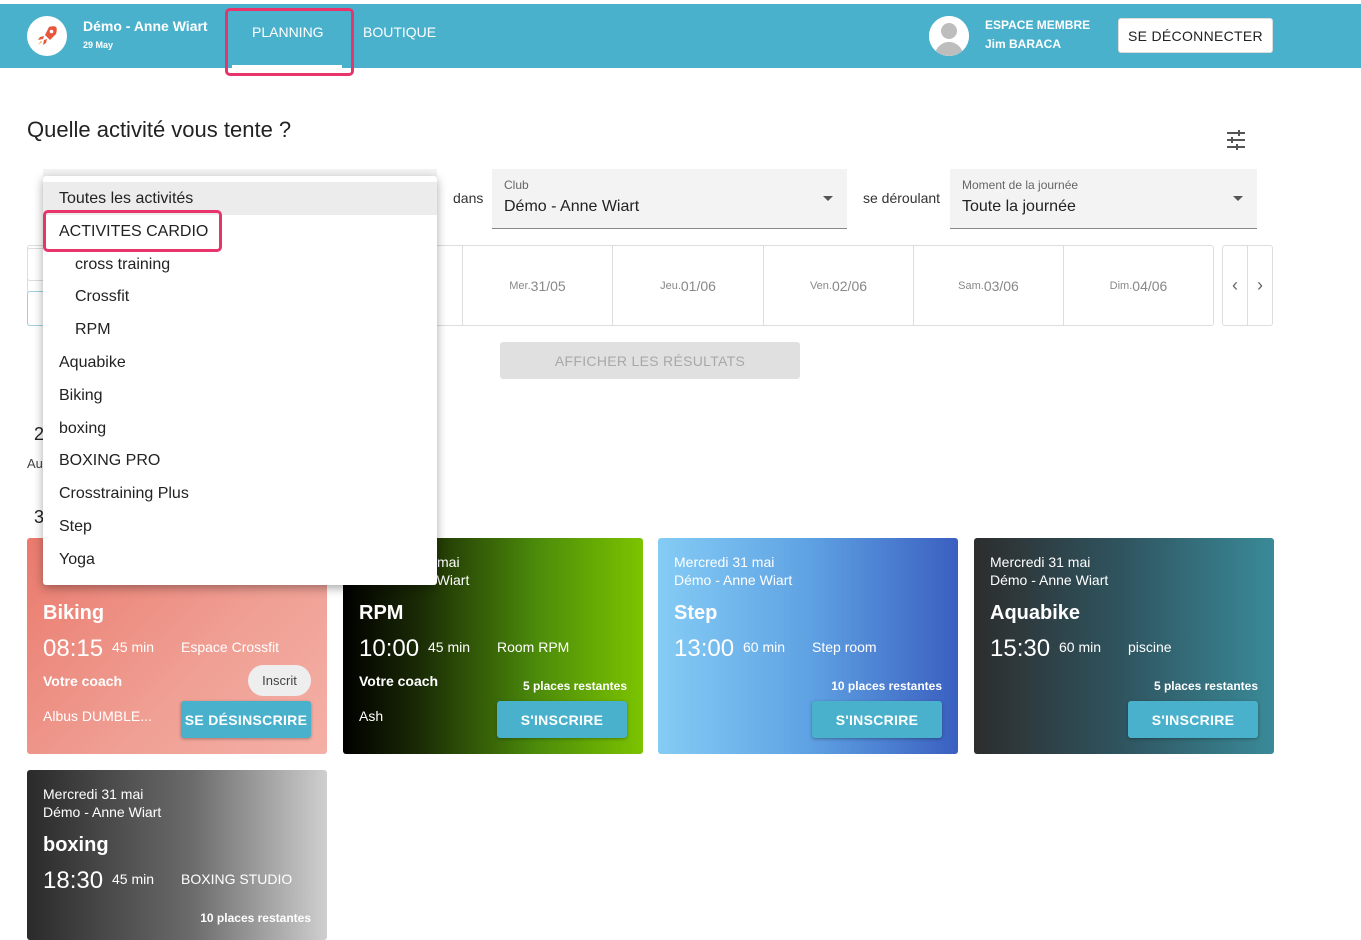  What do you see at coordinates (110, 460) in the screenshot?
I see `option-label: BOXING PRO` at bounding box center [110, 460].